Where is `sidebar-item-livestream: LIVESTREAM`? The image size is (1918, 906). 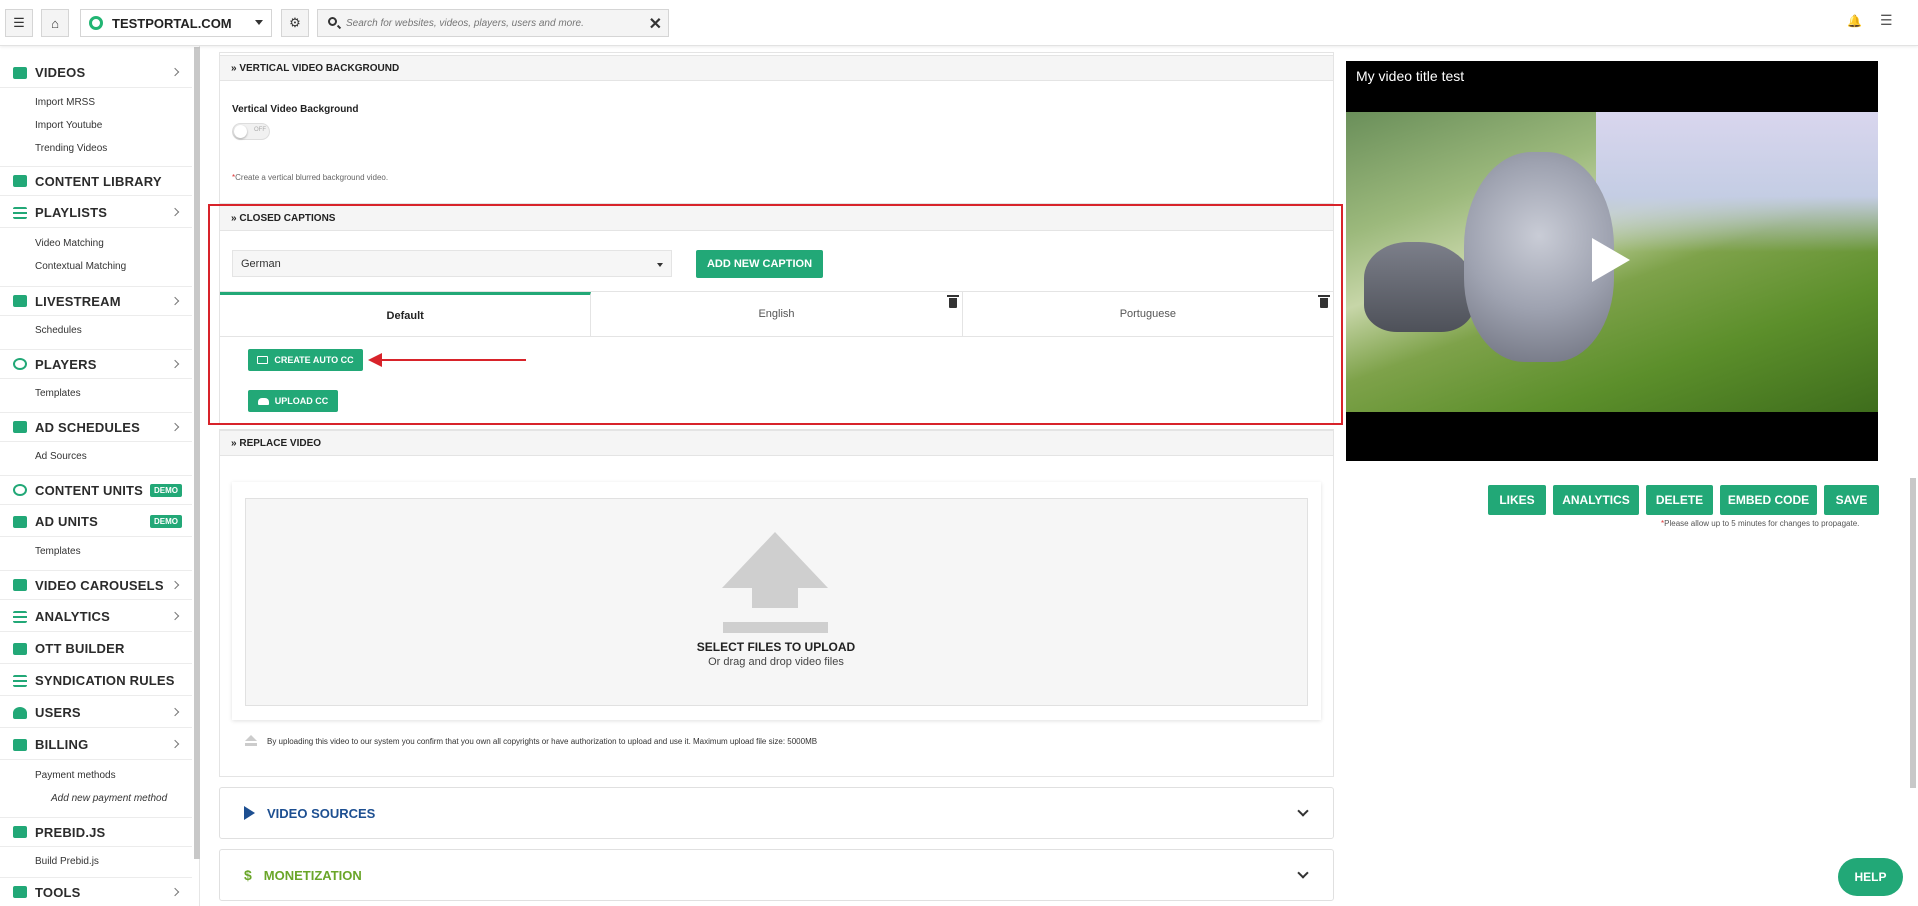 sidebar-item-livestream: LIVESTREAM is located at coordinates (96, 301).